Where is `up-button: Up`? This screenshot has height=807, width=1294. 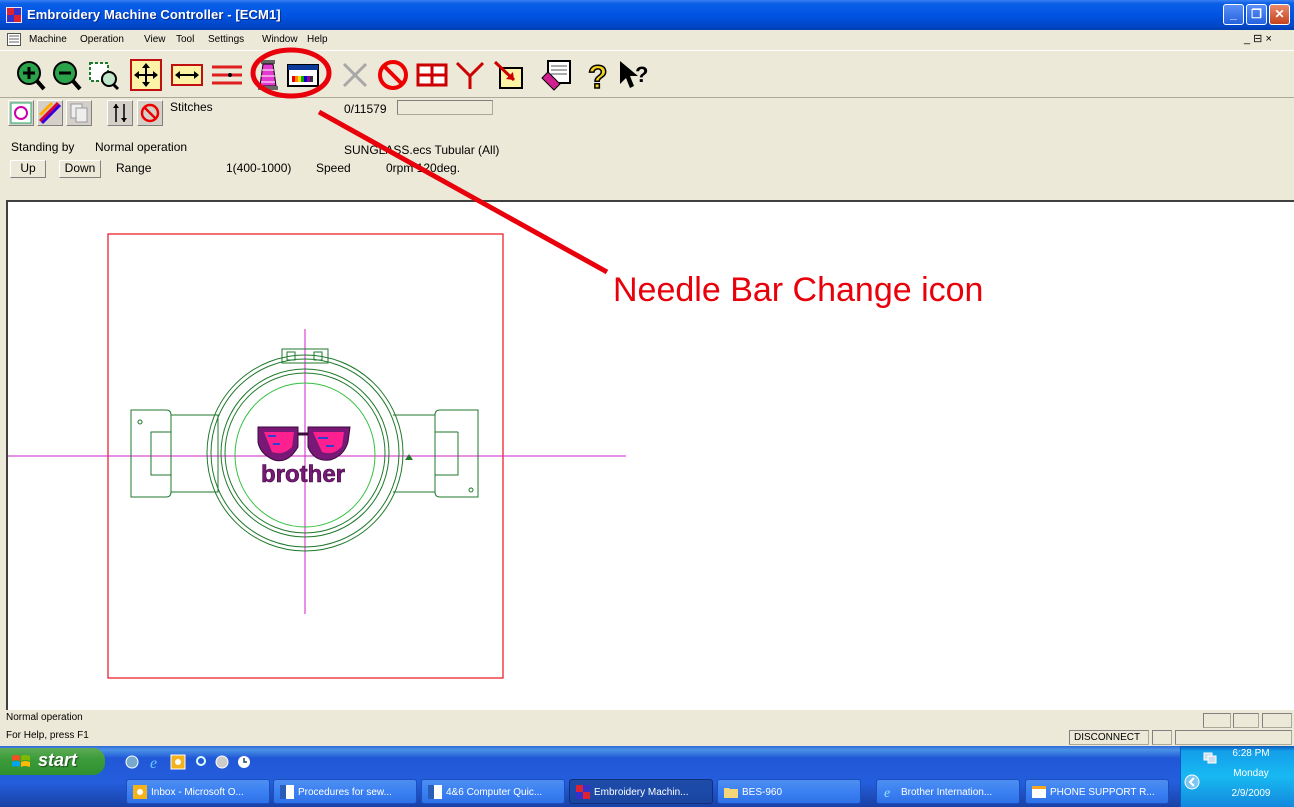 up-button: Up is located at coordinates (28, 169).